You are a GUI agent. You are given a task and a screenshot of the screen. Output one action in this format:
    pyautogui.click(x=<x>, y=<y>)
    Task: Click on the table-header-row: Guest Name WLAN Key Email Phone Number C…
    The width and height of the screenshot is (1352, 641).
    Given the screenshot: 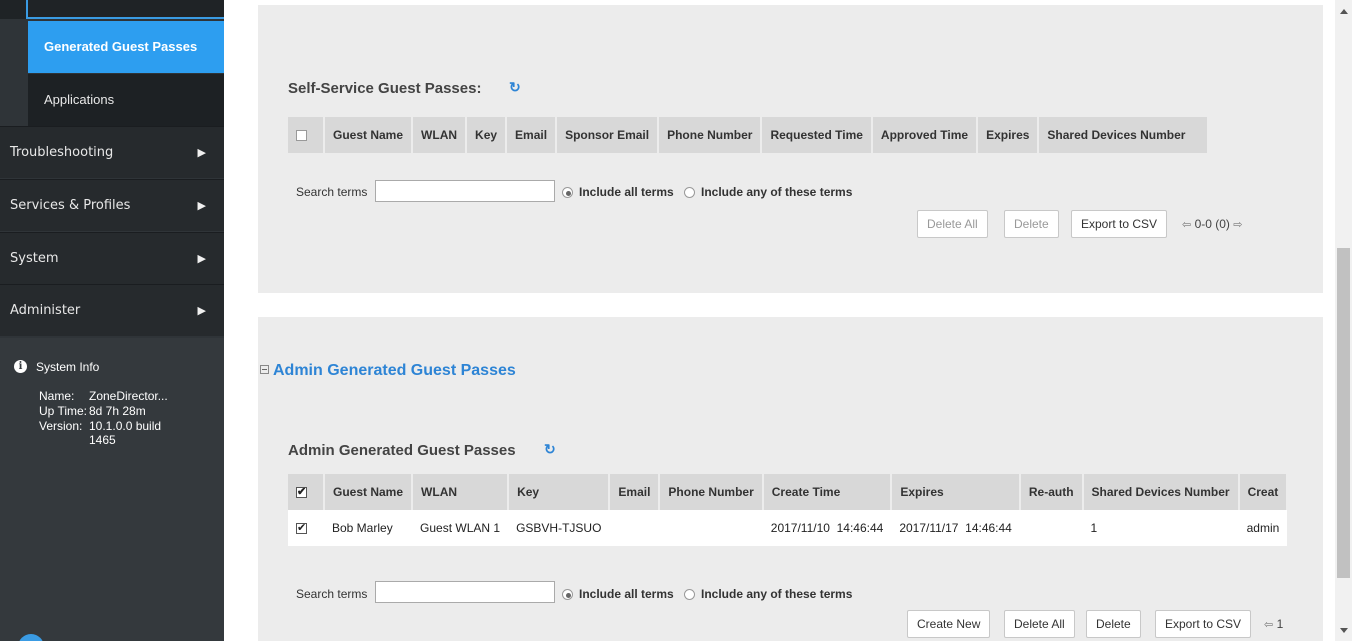 What is the action you would take?
    pyautogui.click(x=788, y=492)
    